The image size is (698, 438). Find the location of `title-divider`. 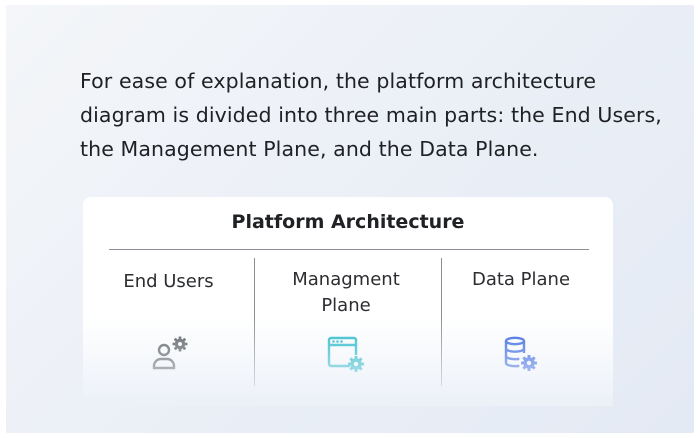

title-divider is located at coordinates (349, 249).